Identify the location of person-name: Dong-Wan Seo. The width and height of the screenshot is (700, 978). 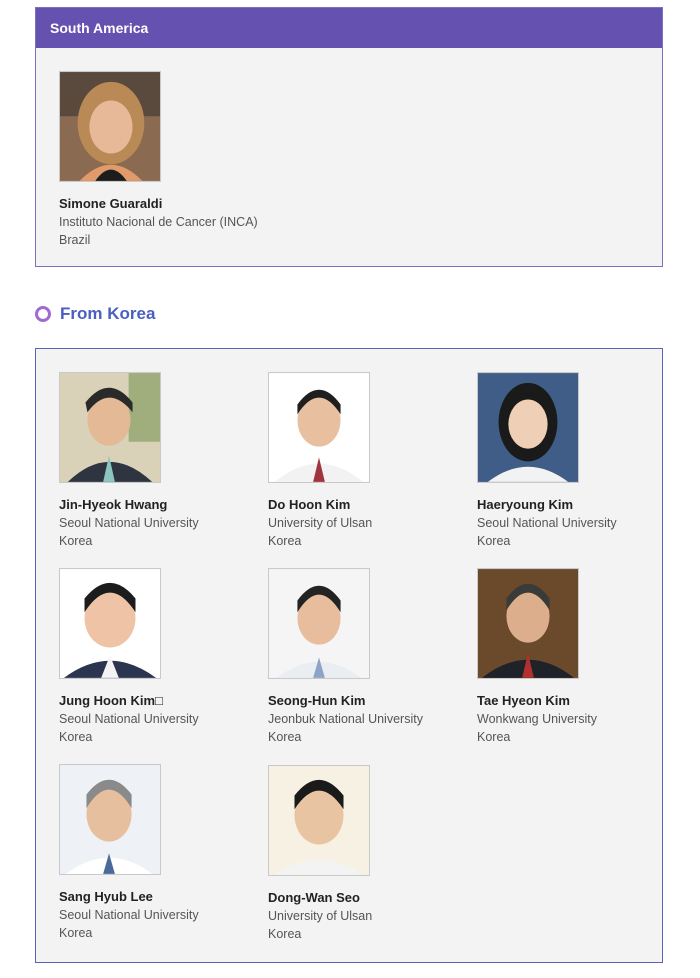
(314, 897).